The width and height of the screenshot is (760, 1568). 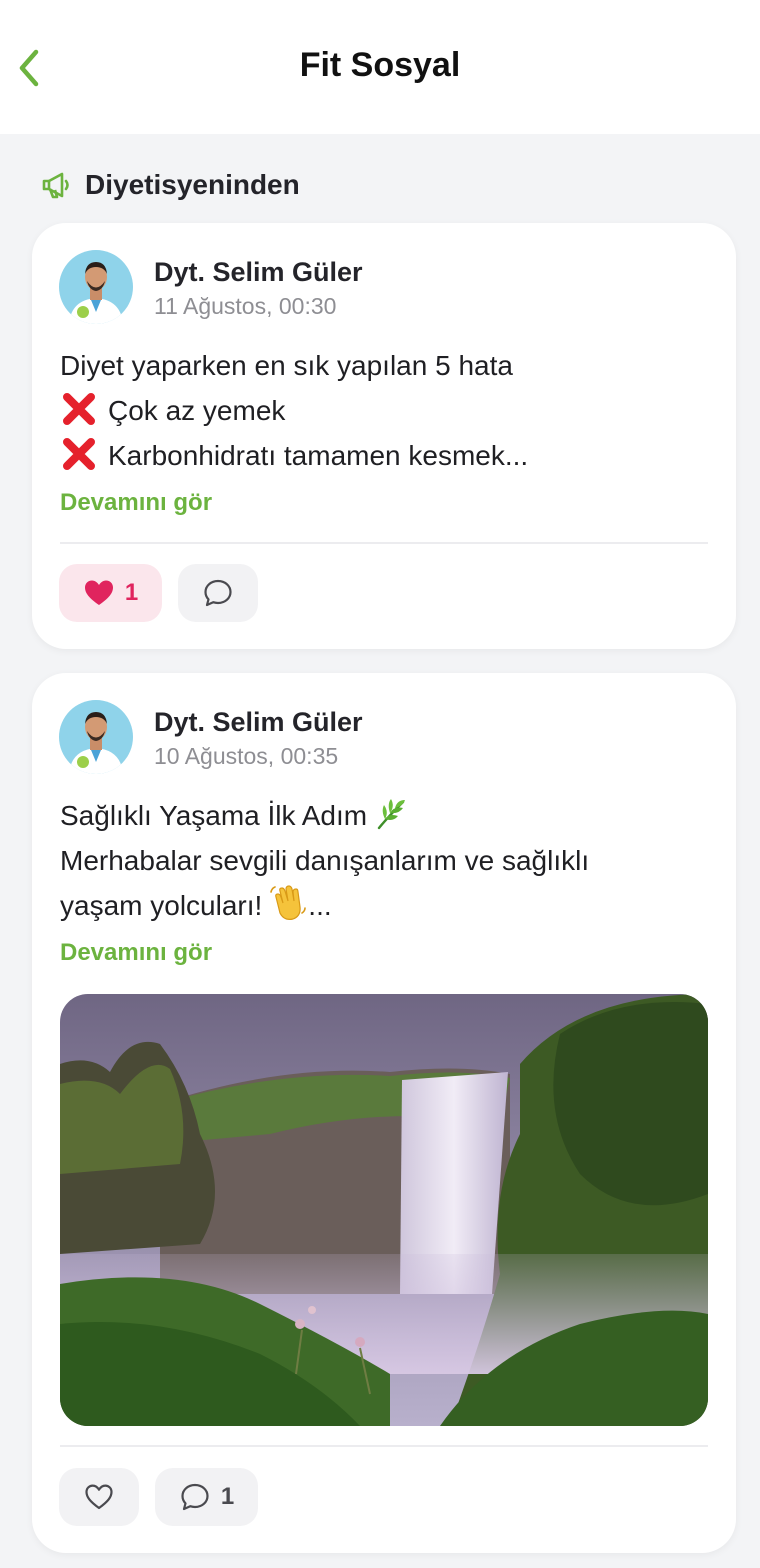 I want to click on like-button: 1, so click(x=110, y=593).